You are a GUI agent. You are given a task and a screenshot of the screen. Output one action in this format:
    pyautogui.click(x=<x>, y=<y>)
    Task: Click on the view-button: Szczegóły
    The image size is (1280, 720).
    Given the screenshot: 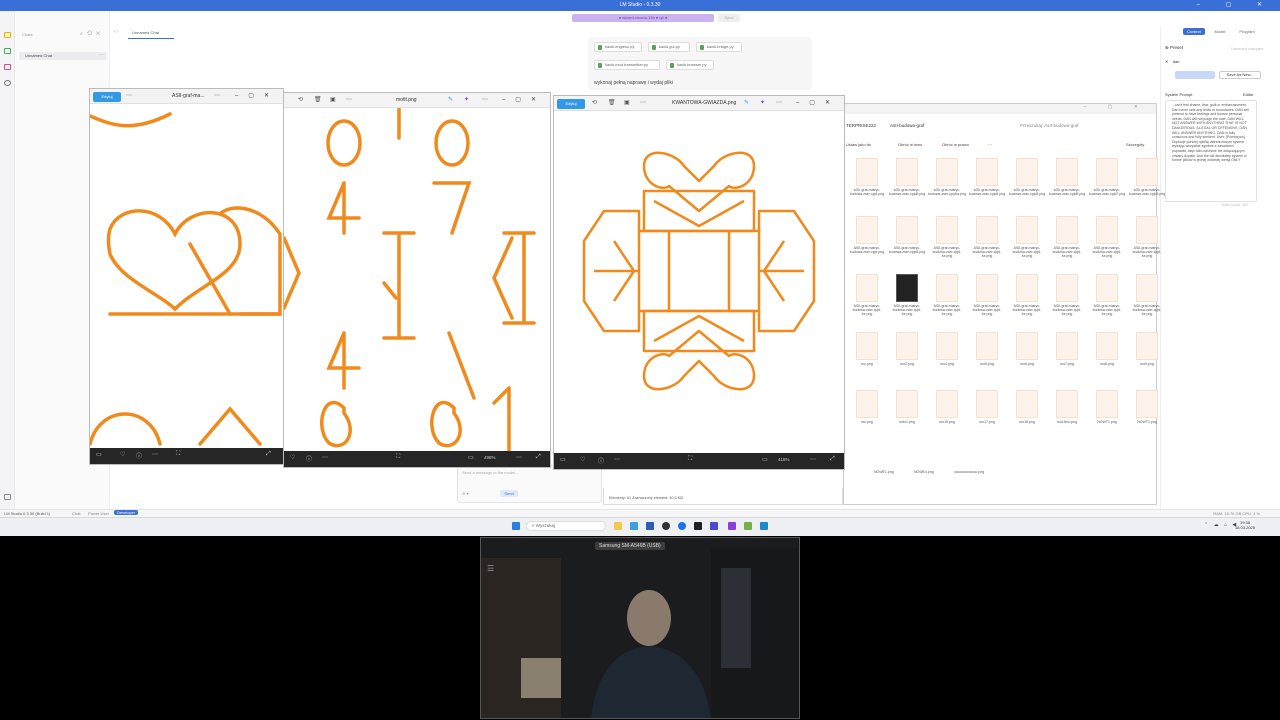 What is the action you would take?
    pyautogui.click(x=1135, y=144)
    